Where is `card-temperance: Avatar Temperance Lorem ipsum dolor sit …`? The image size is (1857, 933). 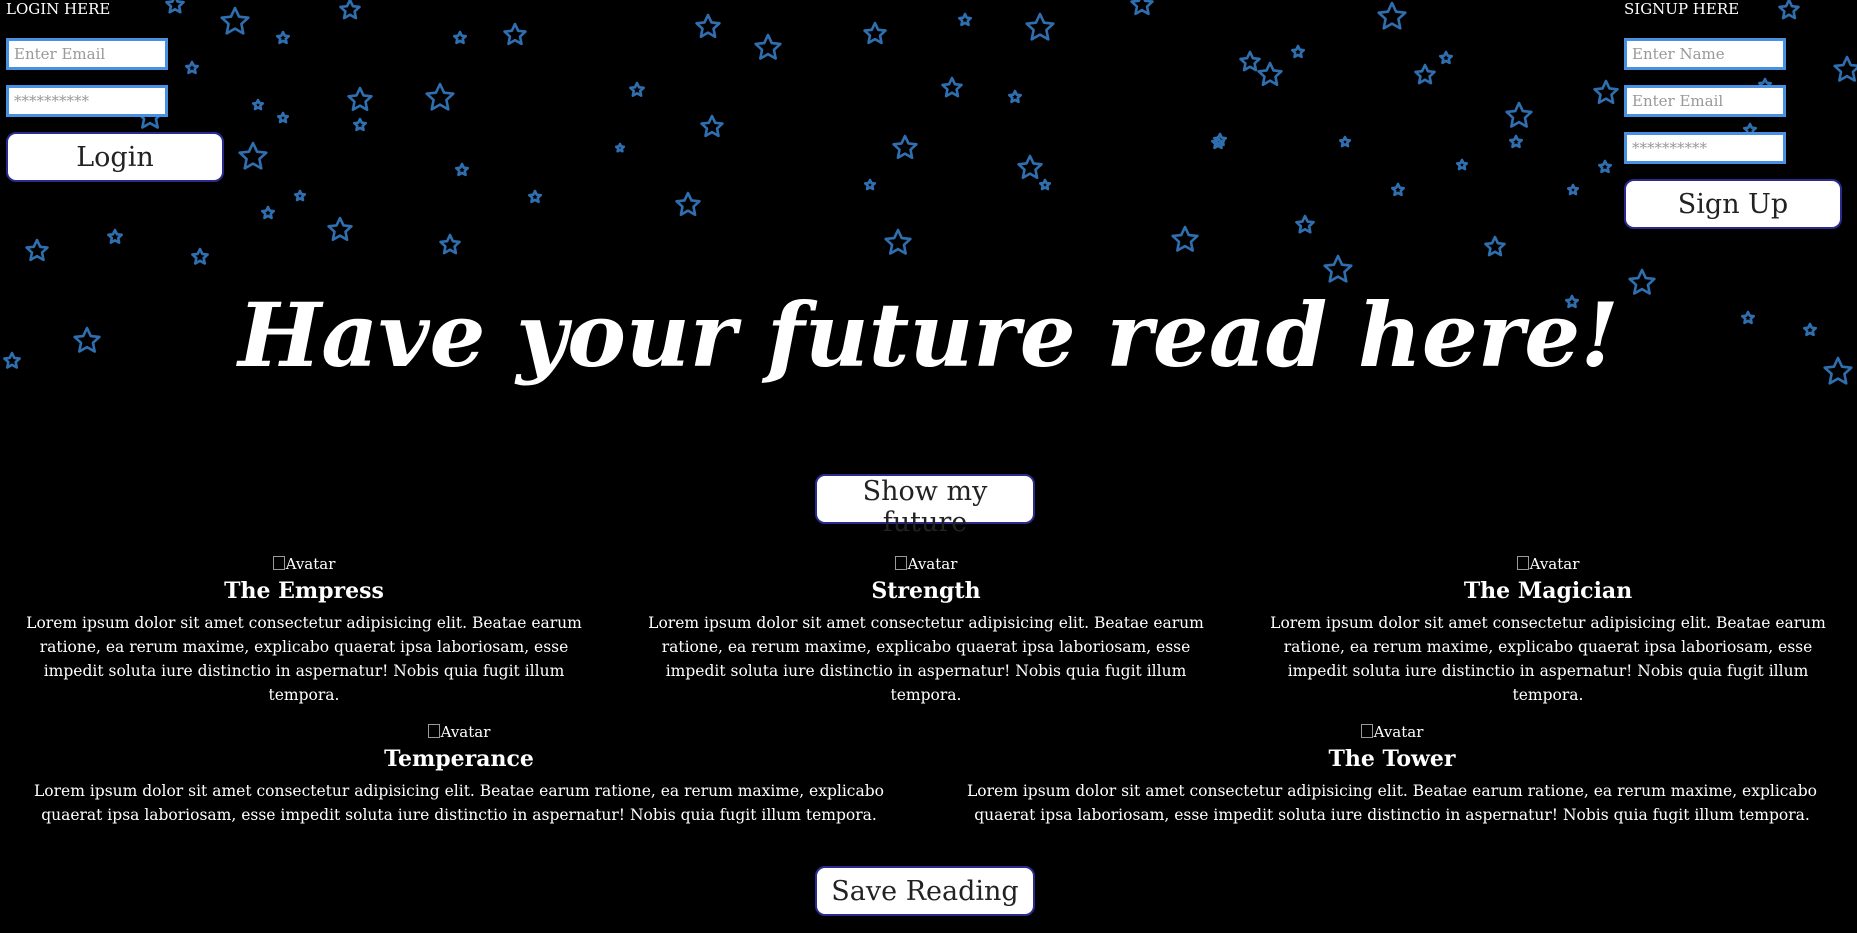
card-temperance: Avatar Temperance Lorem ipsum dolor sit … is located at coordinates (459, 774).